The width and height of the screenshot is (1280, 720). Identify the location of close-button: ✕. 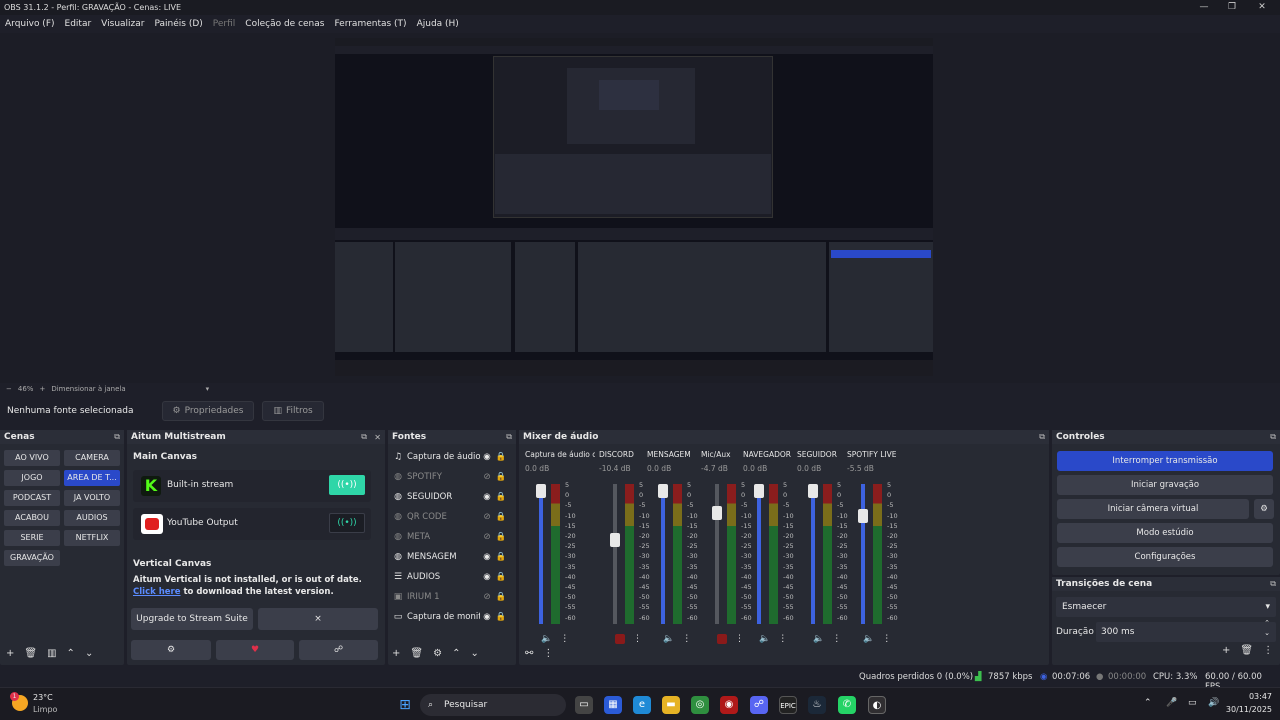
(1262, 7).